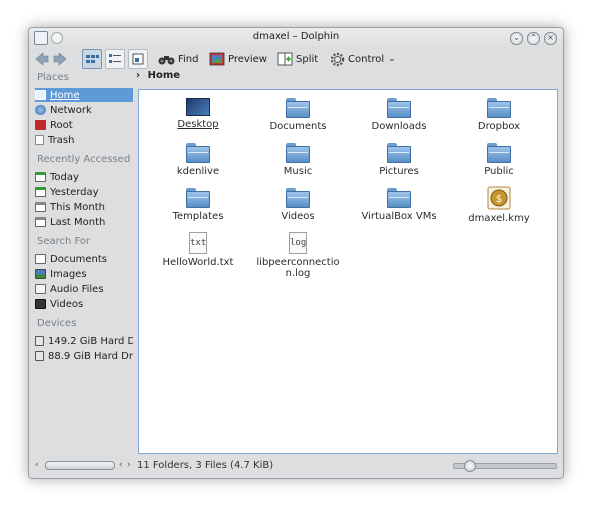 The height and width of the screenshot is (505, 590). What do you see at coordinates (84, 177) in the screenshot?
I see `sidebar-item-today: Today` at bounding box center [84, 177].